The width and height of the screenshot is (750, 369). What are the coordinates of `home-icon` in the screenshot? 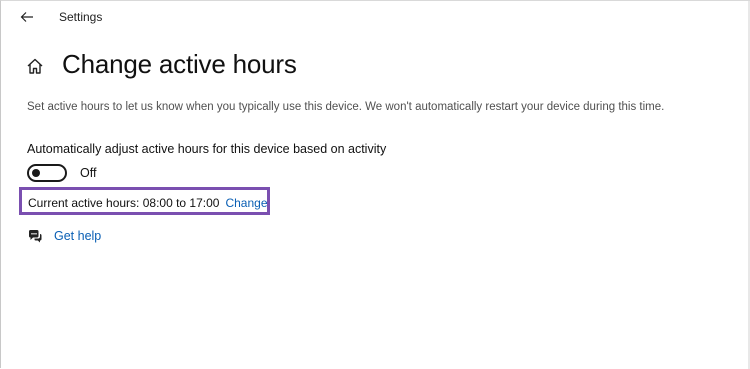 It's located at (35, 66).